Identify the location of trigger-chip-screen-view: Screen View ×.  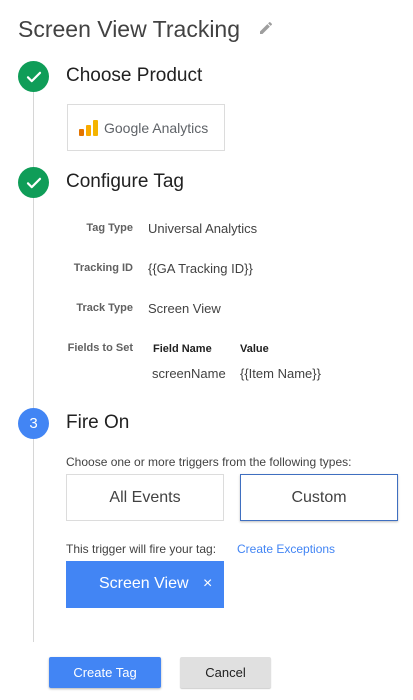
(145, 584).